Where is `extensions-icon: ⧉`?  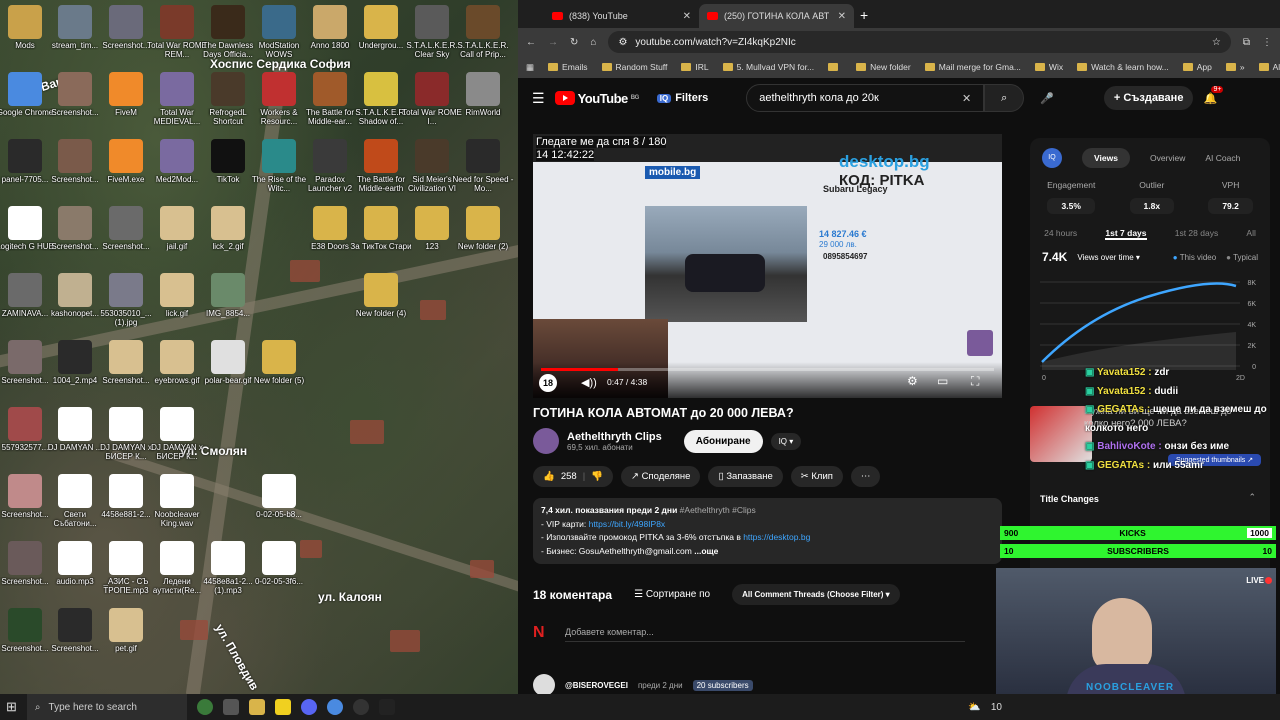
extensions-icon: ⧉ is located at coordinates (1246, 42).